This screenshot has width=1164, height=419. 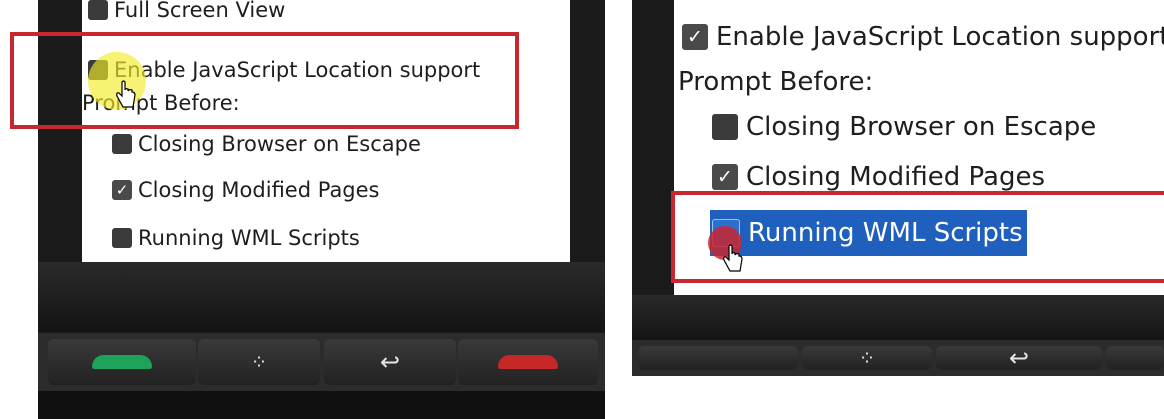 What do you see at coordinates (695, 37) in the screenshot?
I see `enable-js-location-checkbox: ✓` at bounding box center [695, 37].